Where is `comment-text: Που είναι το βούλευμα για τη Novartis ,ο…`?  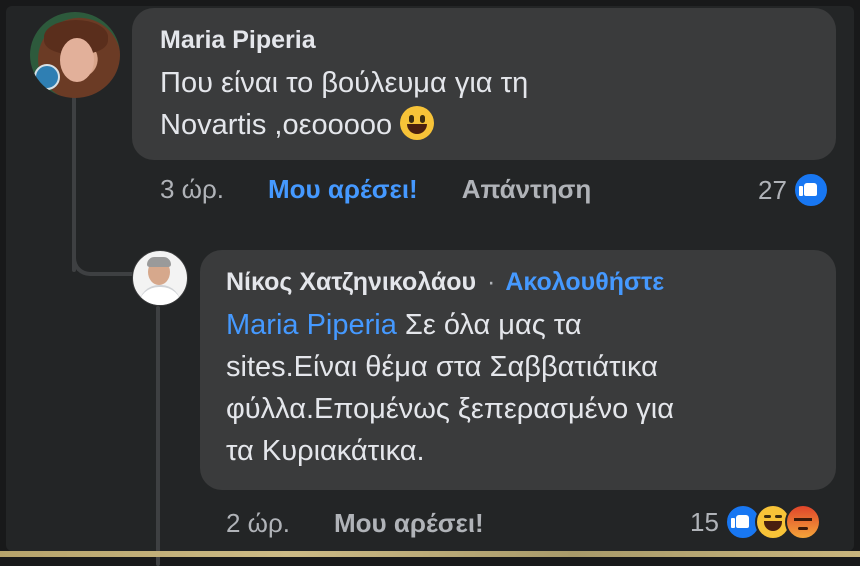
comment-text: Που είναι το βούλευμα για τη Novartis ,ο… is located at coordinates (484, 104).